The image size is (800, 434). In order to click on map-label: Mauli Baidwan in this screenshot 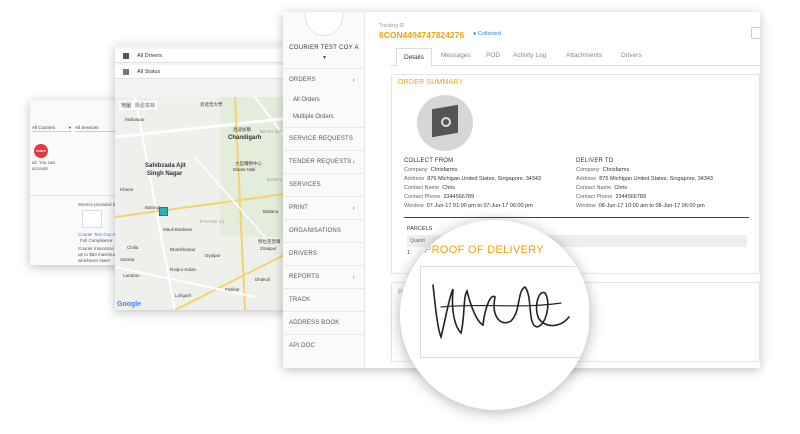, I will do `click(178, 229)`.